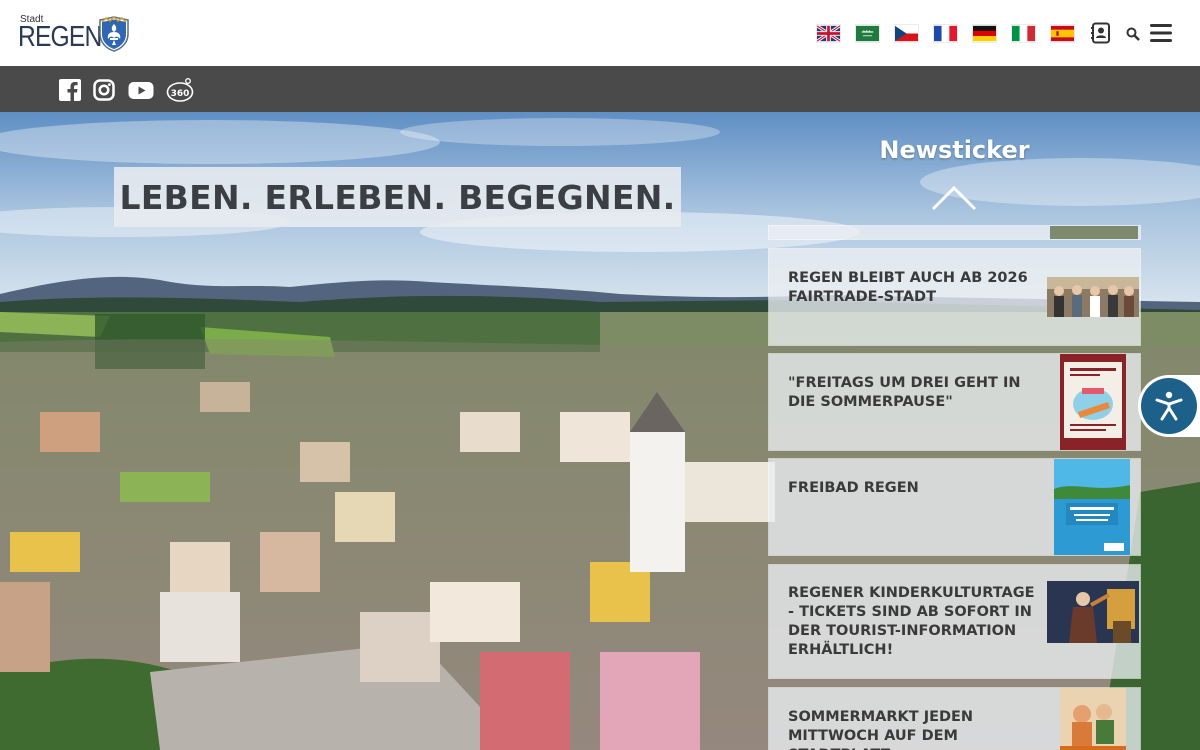  I want to click on contact-book-icon, so click(1101, 33).